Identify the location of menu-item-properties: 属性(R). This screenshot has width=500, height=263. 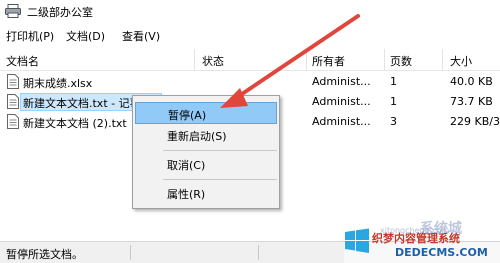
(206, 193).